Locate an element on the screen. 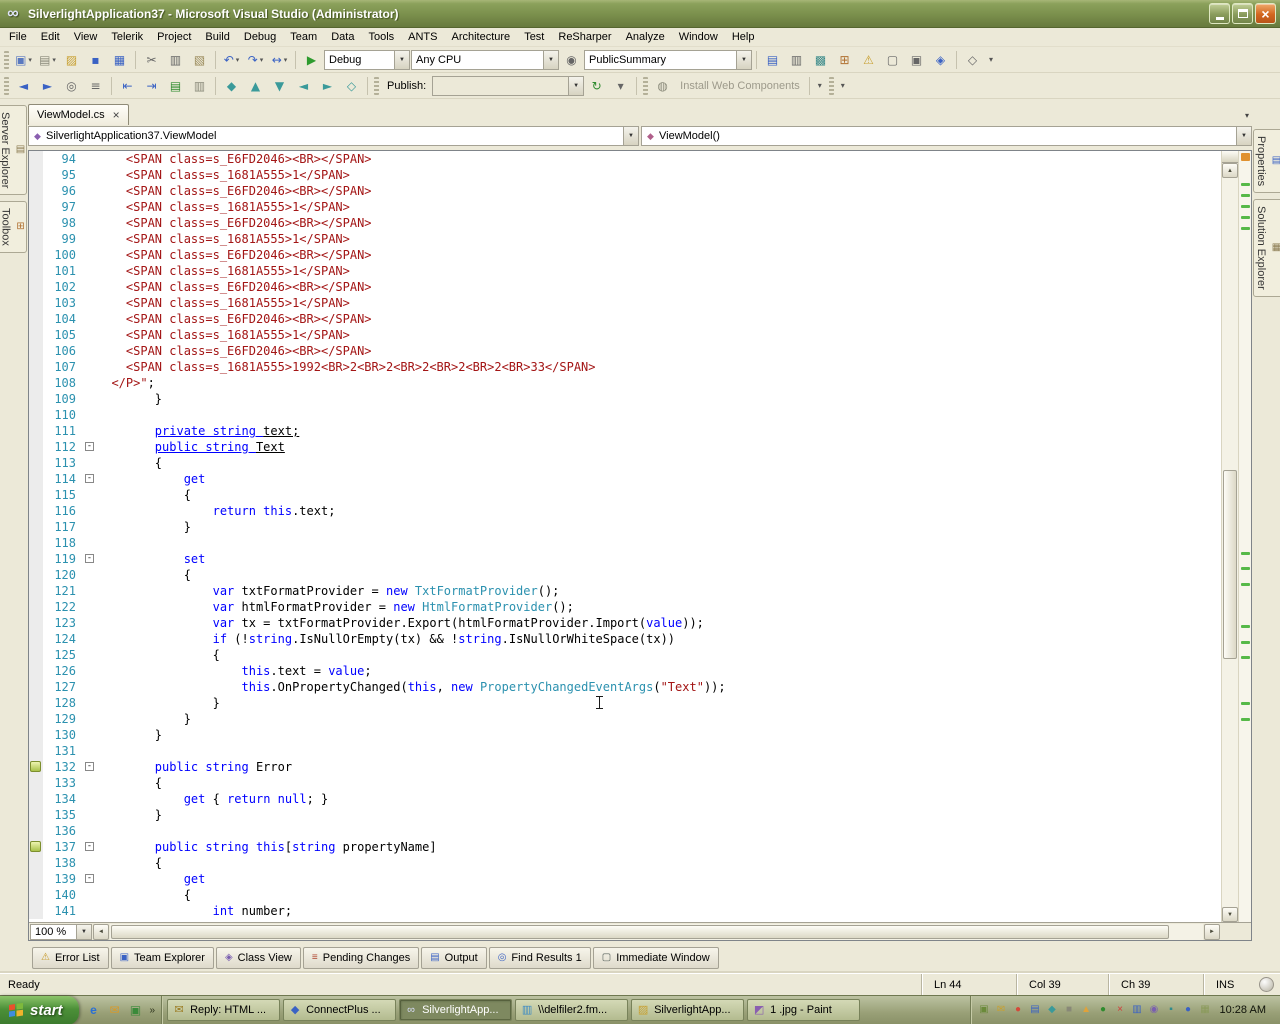  navigate-backward-icon: ◄ is located at coordinates (23, 86).